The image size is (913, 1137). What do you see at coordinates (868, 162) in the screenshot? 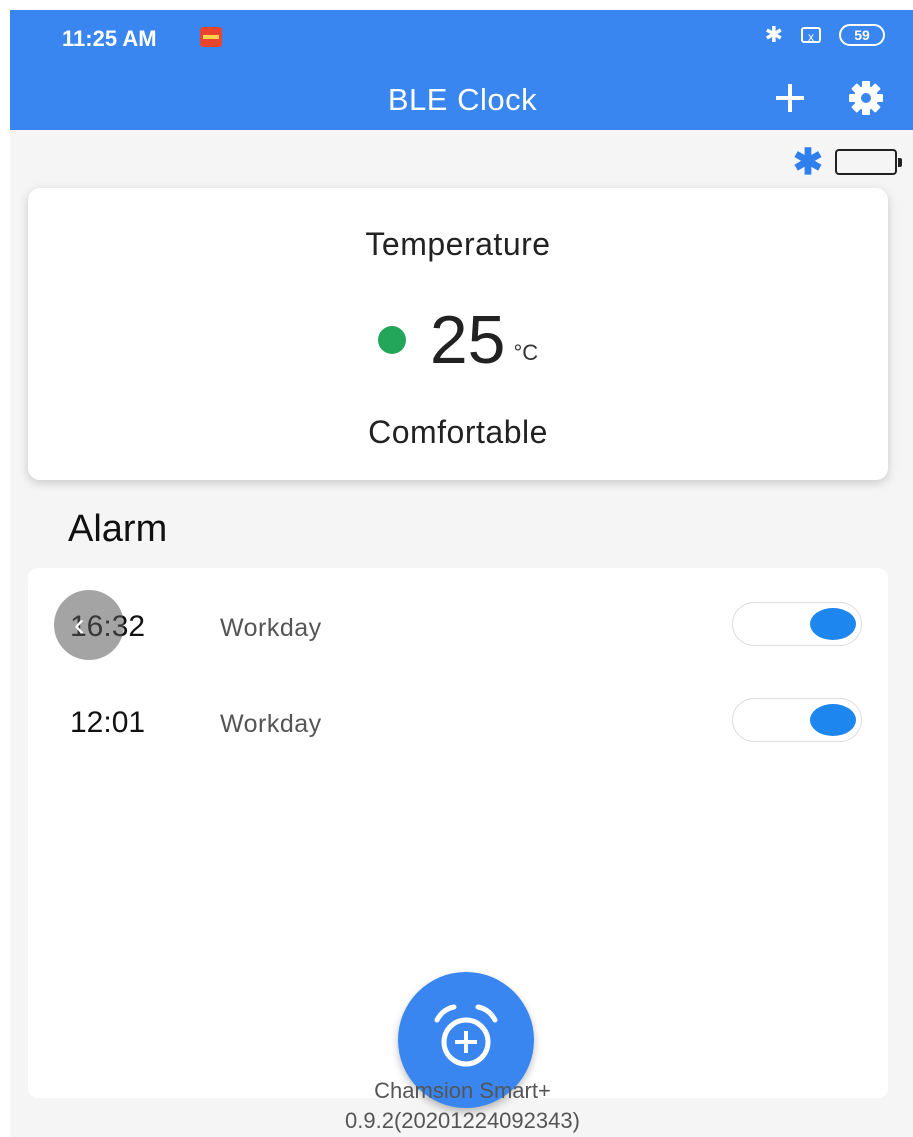
I see `battery-empty-icon` at bounding box center [868, 162].